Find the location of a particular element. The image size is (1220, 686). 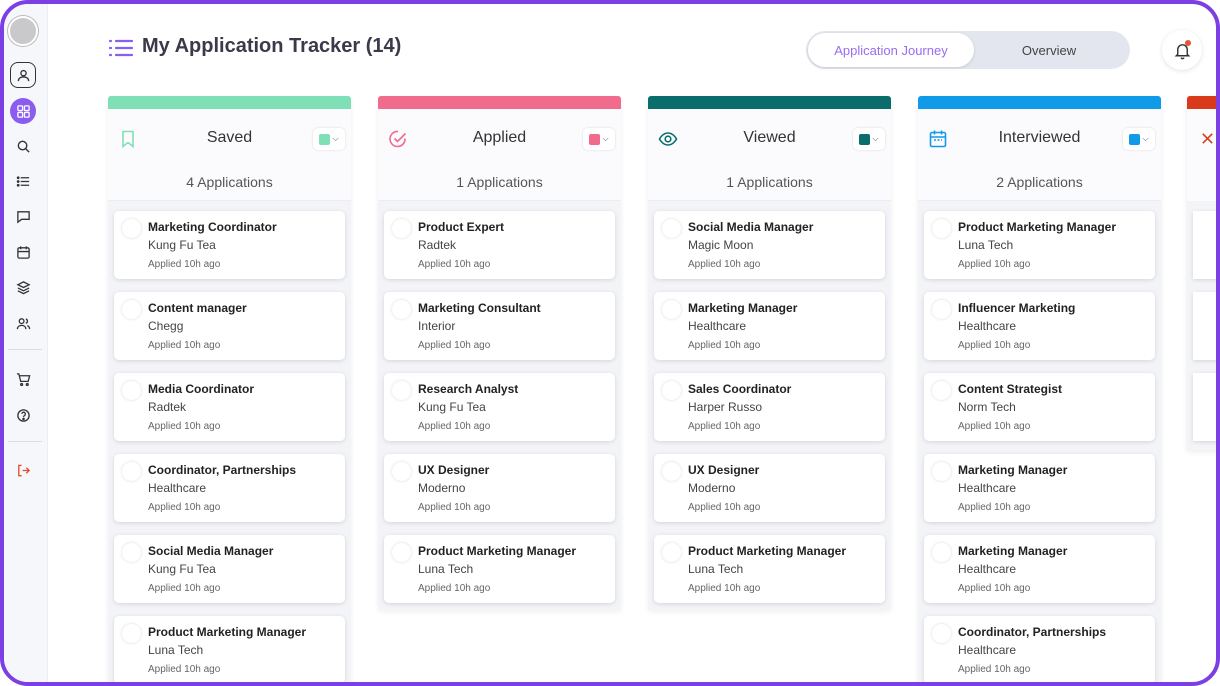

toggle-overview: Overview is located at coordinates (1049, 50).